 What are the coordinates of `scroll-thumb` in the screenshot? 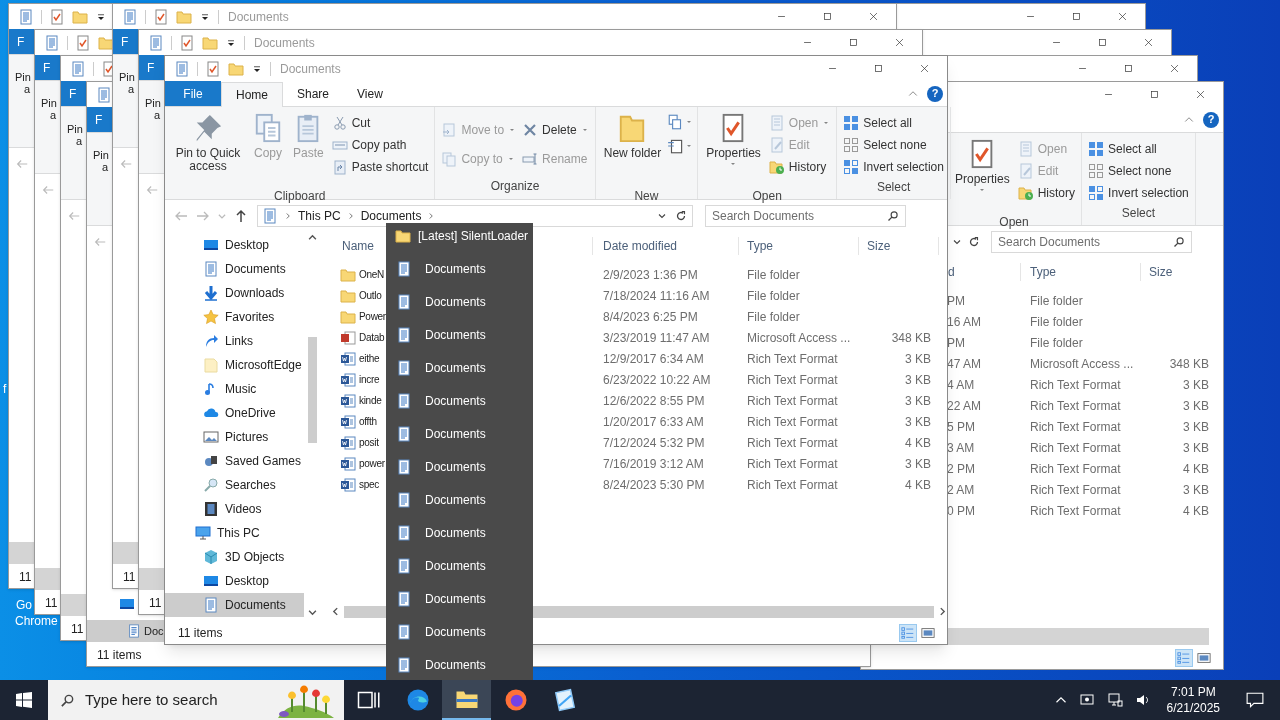 It's located at (312, 390).